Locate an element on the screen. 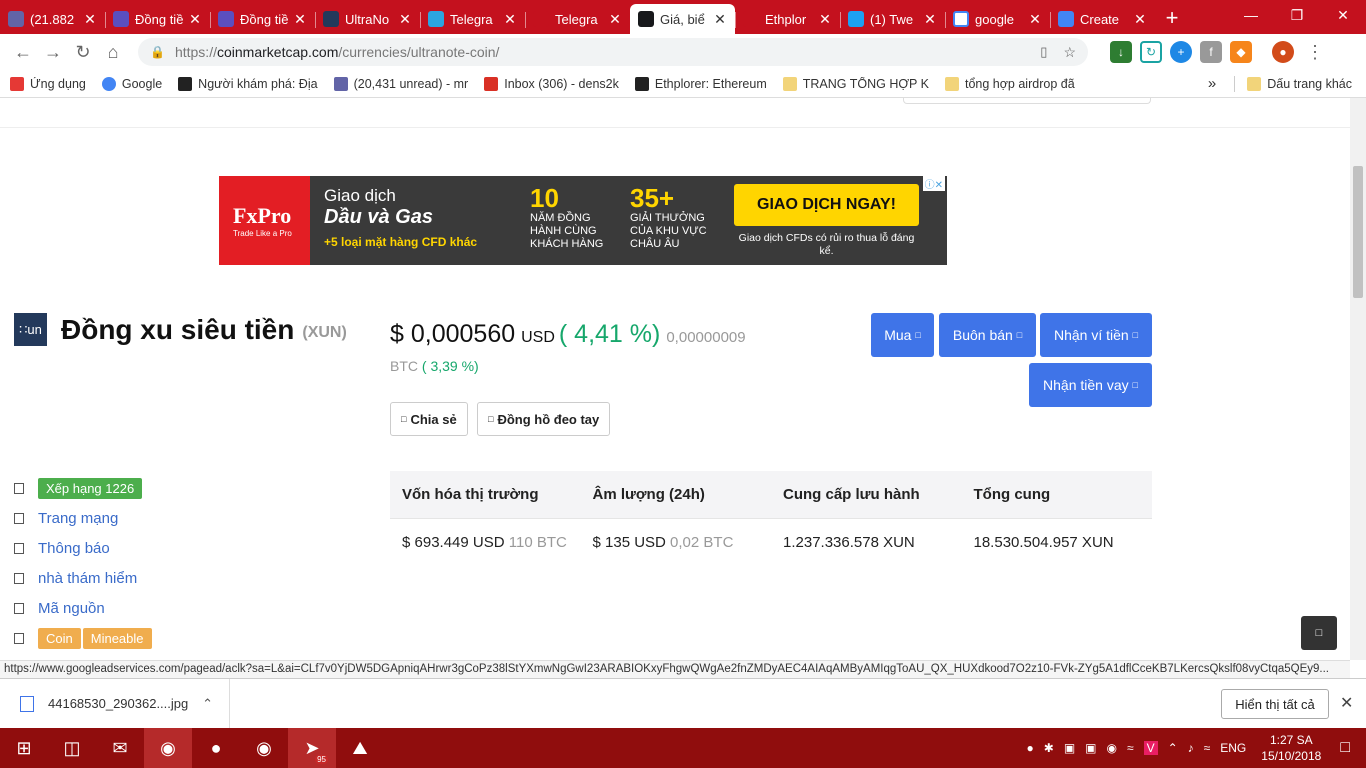 This screenshot has height=768, width=1366. chrome-app-icon: ◉ is located at coordinates (168, 748).